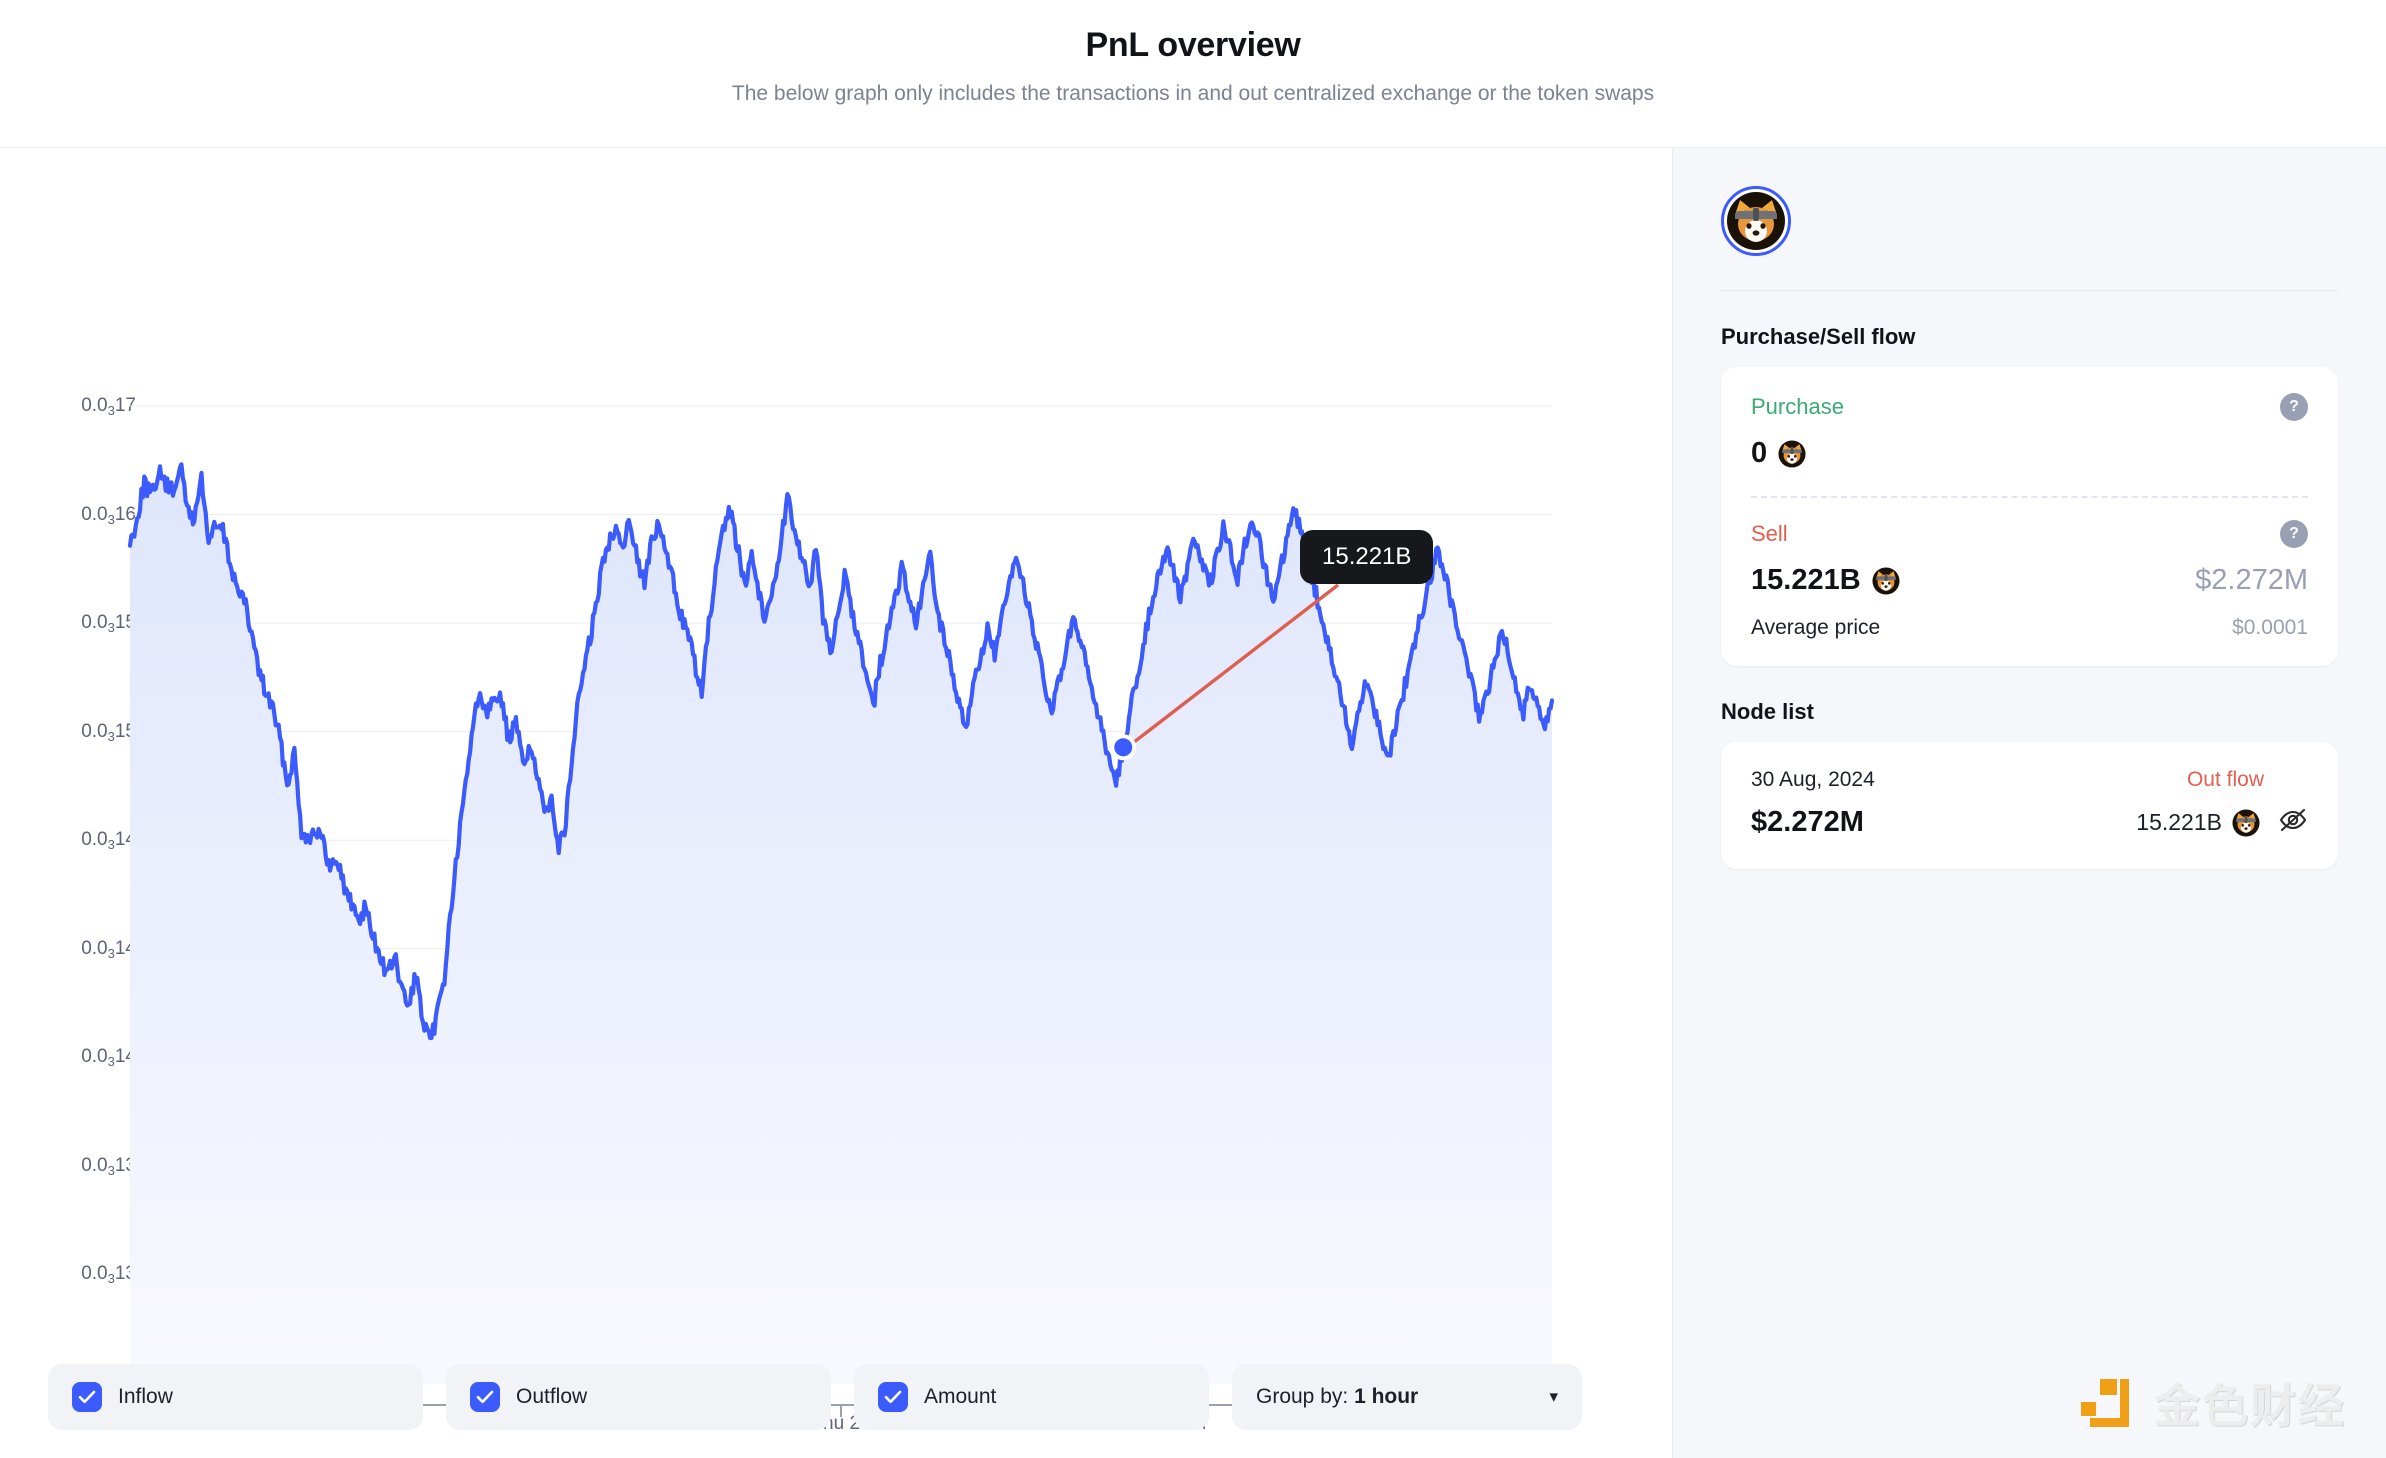  What do you see at coordinates (2029, 628) in the screenshot?
I see `average-price-row: Average price $0.0001` at bounding box center [2029, 628].